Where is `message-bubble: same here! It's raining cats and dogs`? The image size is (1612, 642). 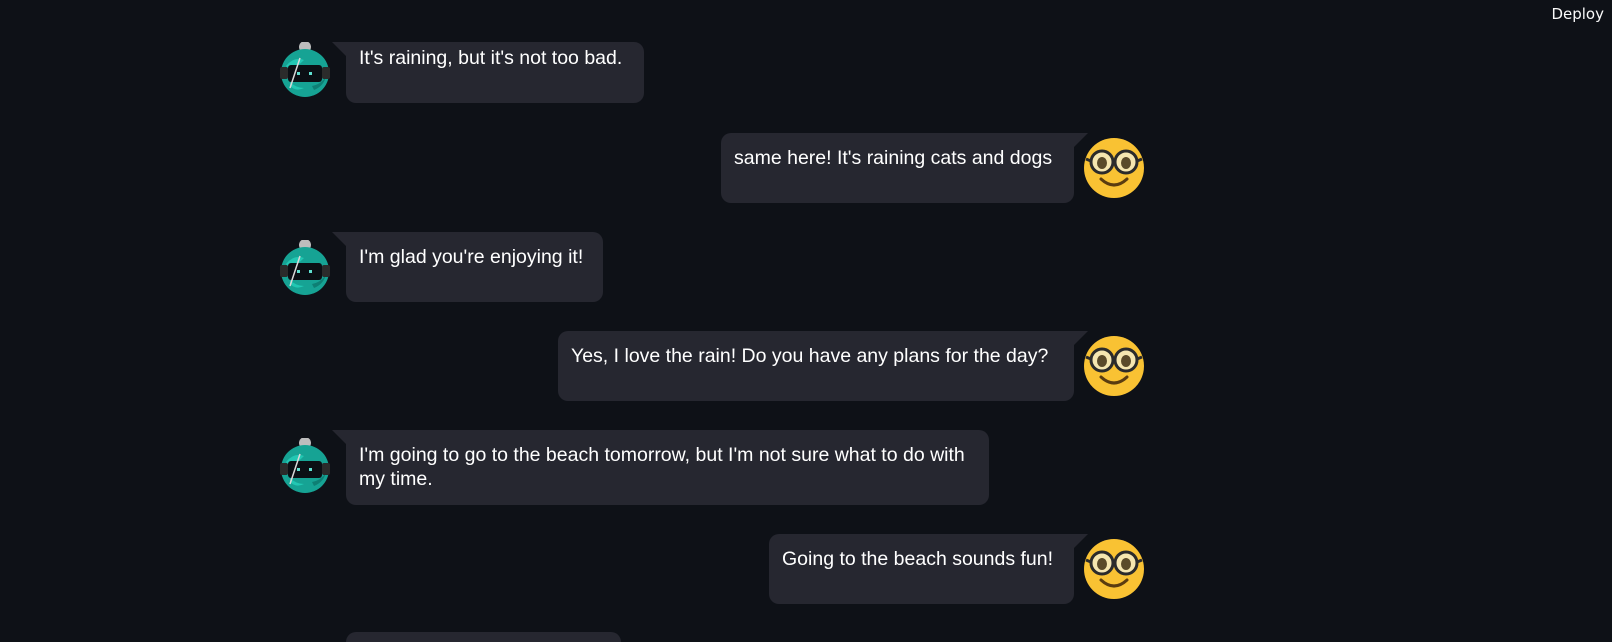 message-bubble: same here! It's raining cats and dogs is located at coordinates (904, 168).